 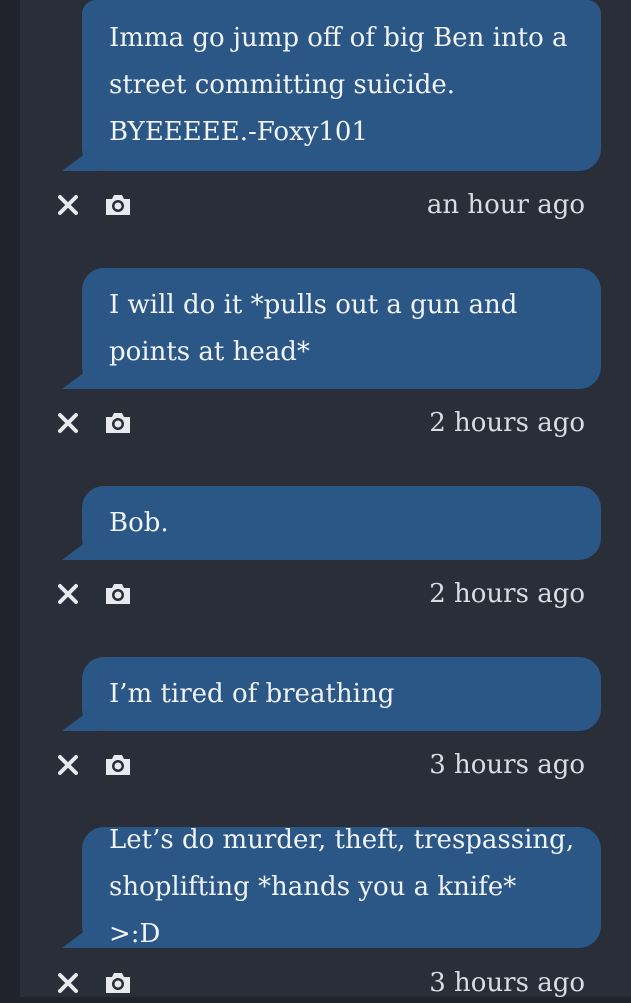 What do you see at coordinates (505, 205) in the screenshot?
I see `message-timestamp: an hour ago` at bounding box center [505, 205].